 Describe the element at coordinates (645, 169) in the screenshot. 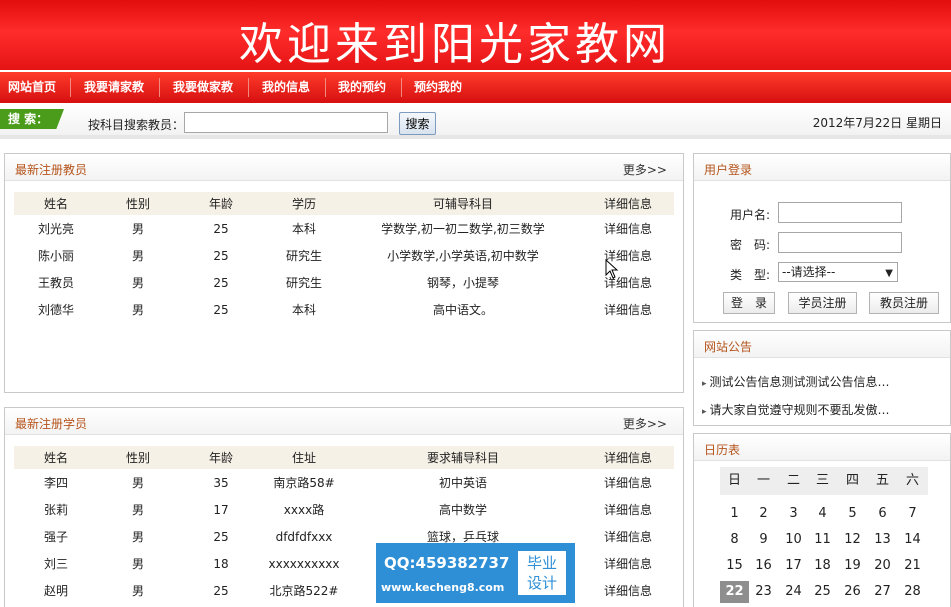

I see `more-teachers-link: 更多>>` at that location.